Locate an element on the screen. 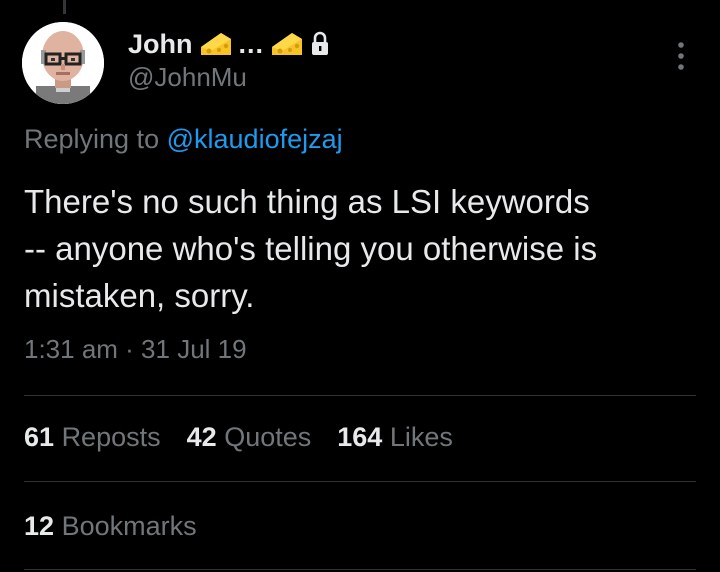  bookmarks-label: Bookmarks is located at coordinates (129, 526).